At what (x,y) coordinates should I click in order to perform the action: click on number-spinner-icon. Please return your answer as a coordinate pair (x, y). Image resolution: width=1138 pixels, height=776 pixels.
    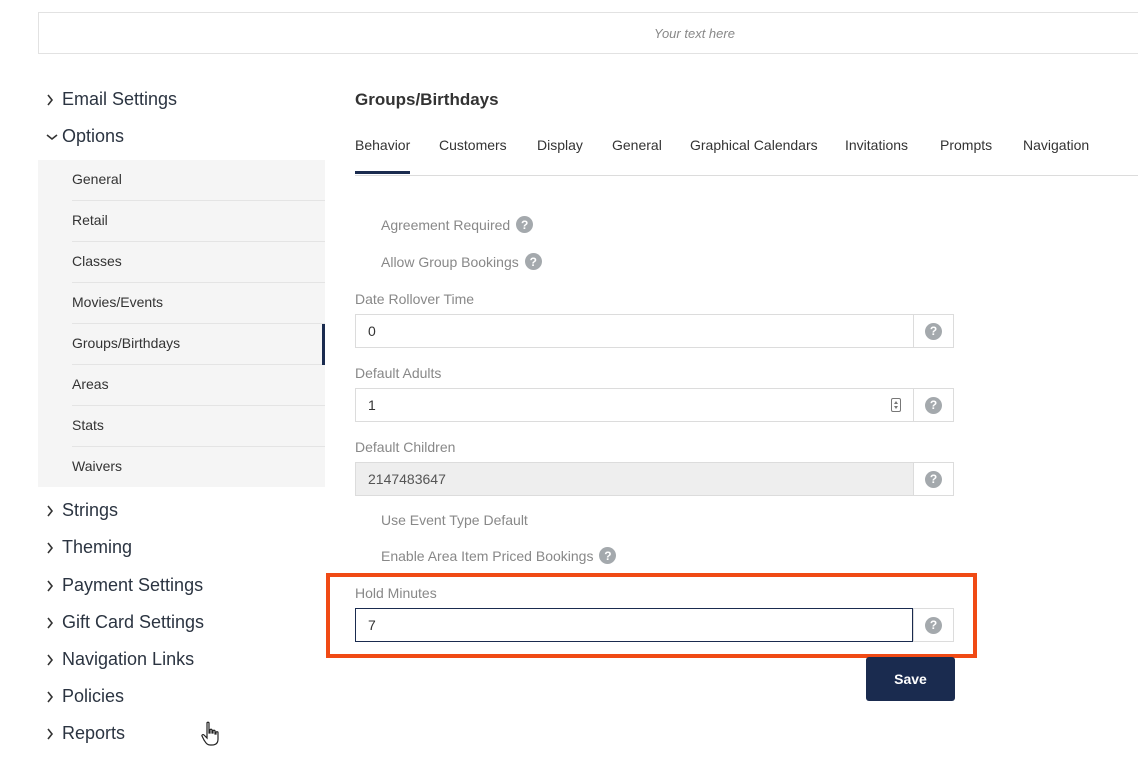
    Looking at the image, I should click on (896, 405).